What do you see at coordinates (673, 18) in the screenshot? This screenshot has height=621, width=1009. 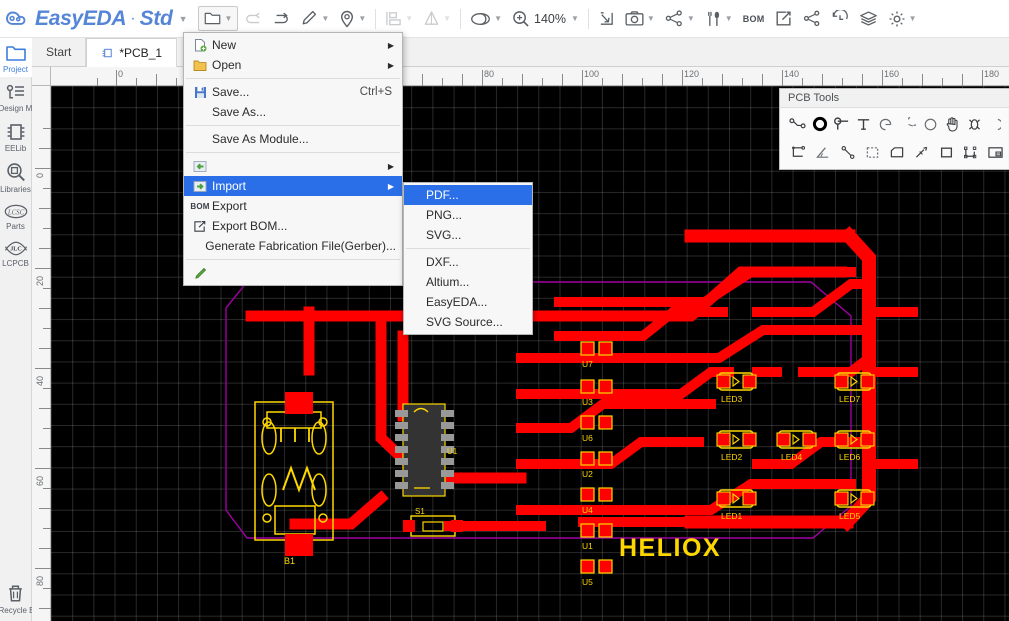 I see `route-nodes-icon` at bounding box center [673, 18].